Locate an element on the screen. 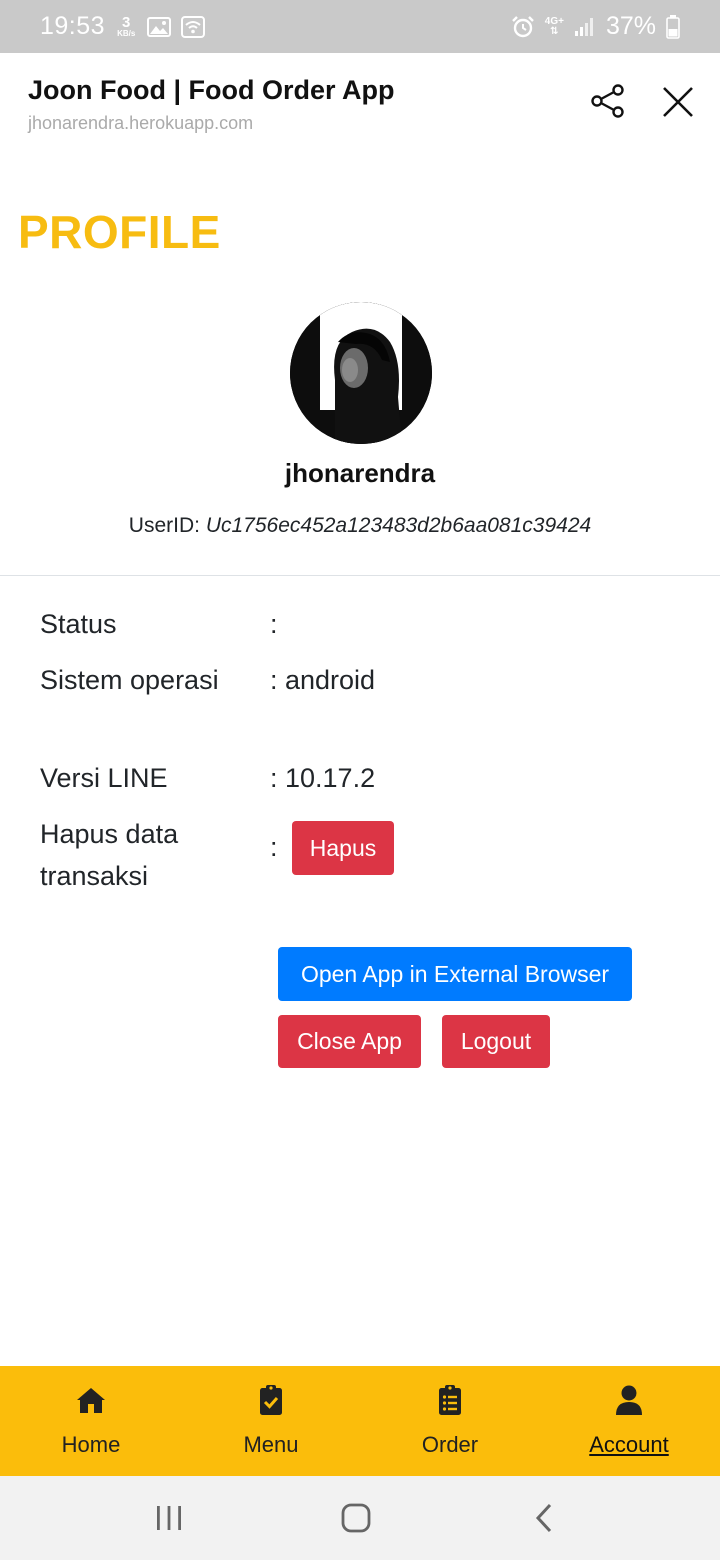 Image resolution: width=720 pixels, height=1560 pixels. network-speed: 3 KB/s is located at coordinates (126, 26).